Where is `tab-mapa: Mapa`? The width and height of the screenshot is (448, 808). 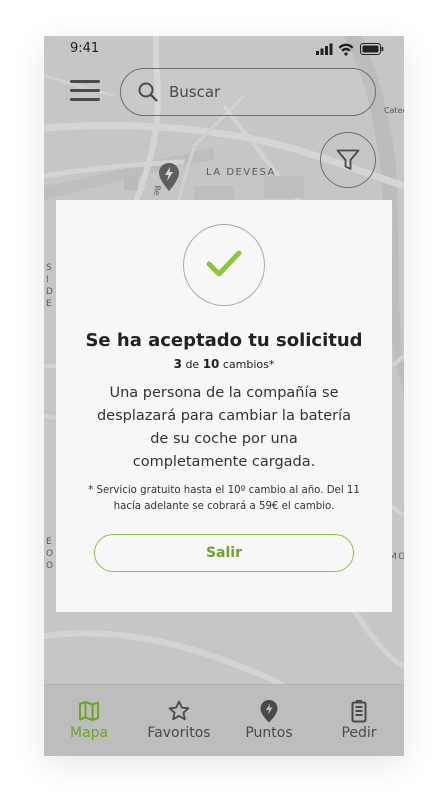
tab-mapa: Mapa is located at coordinates (89, 720).